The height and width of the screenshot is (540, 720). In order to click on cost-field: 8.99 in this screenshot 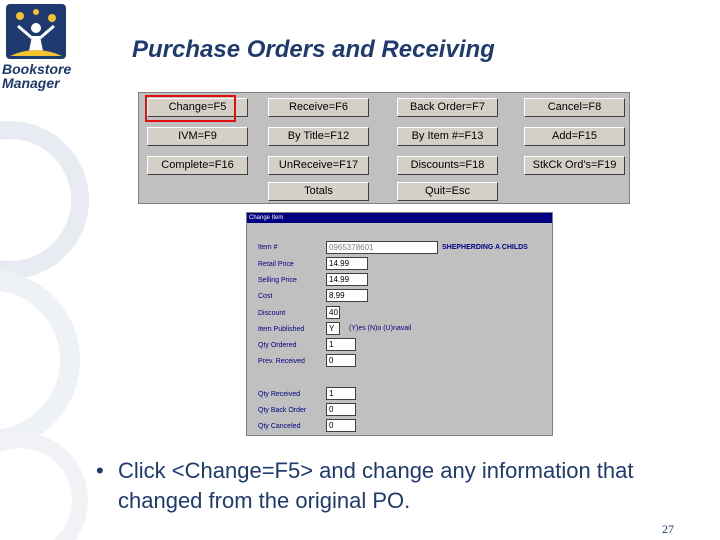, I will do `click(347, 295)`.